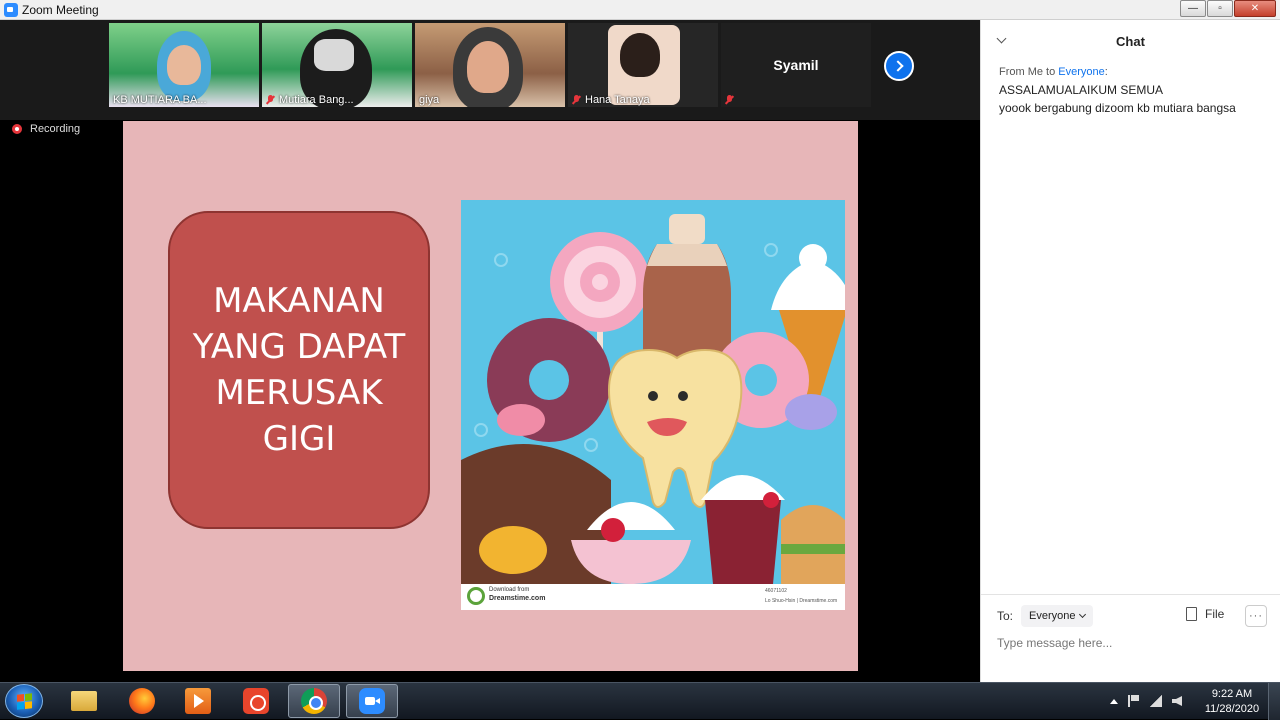 The width and height of the screenshot is (1280, 720). What do you see at coordinates (1220, 8) in the screenshot?
I see `maximize-button: ▫` at bounding box center [1220, 8].